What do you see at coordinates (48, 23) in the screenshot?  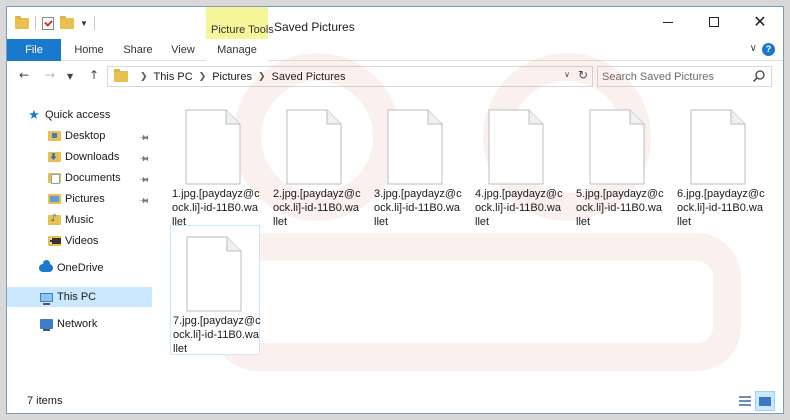 I see `properties-icon` at bounding box center [48, 23].